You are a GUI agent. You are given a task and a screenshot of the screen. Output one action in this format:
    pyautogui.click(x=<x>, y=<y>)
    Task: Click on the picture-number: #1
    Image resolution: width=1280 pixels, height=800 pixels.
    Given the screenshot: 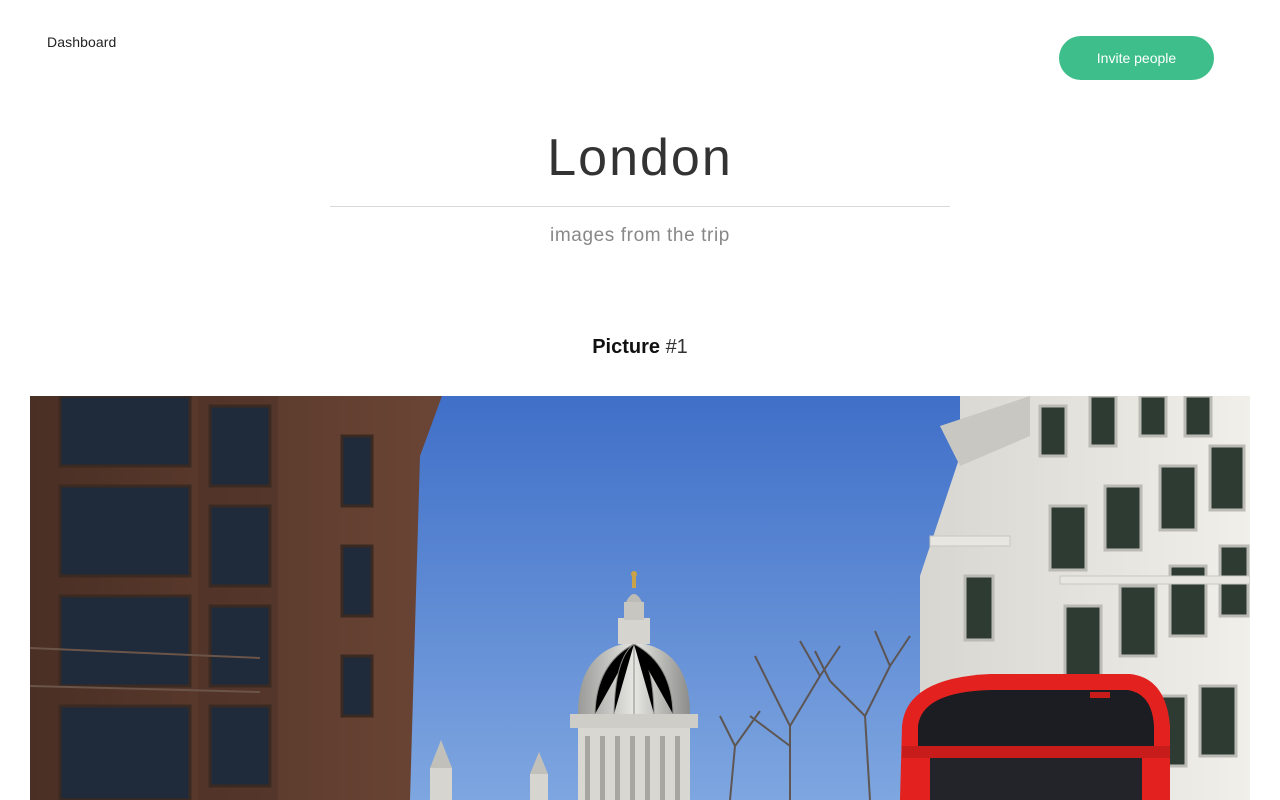 What is the action you would take?
    pyautogui.click(x=676, y=347)
    